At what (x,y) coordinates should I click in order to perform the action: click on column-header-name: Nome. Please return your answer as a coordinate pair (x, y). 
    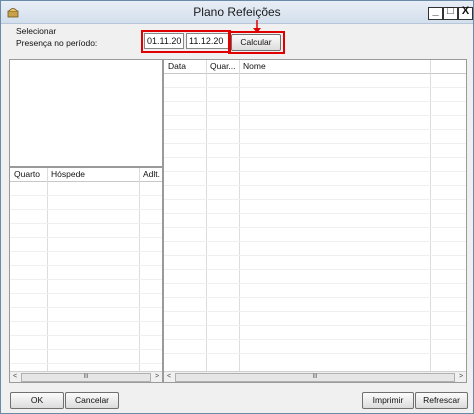
    Looking at the image, I should click on (254, 66).